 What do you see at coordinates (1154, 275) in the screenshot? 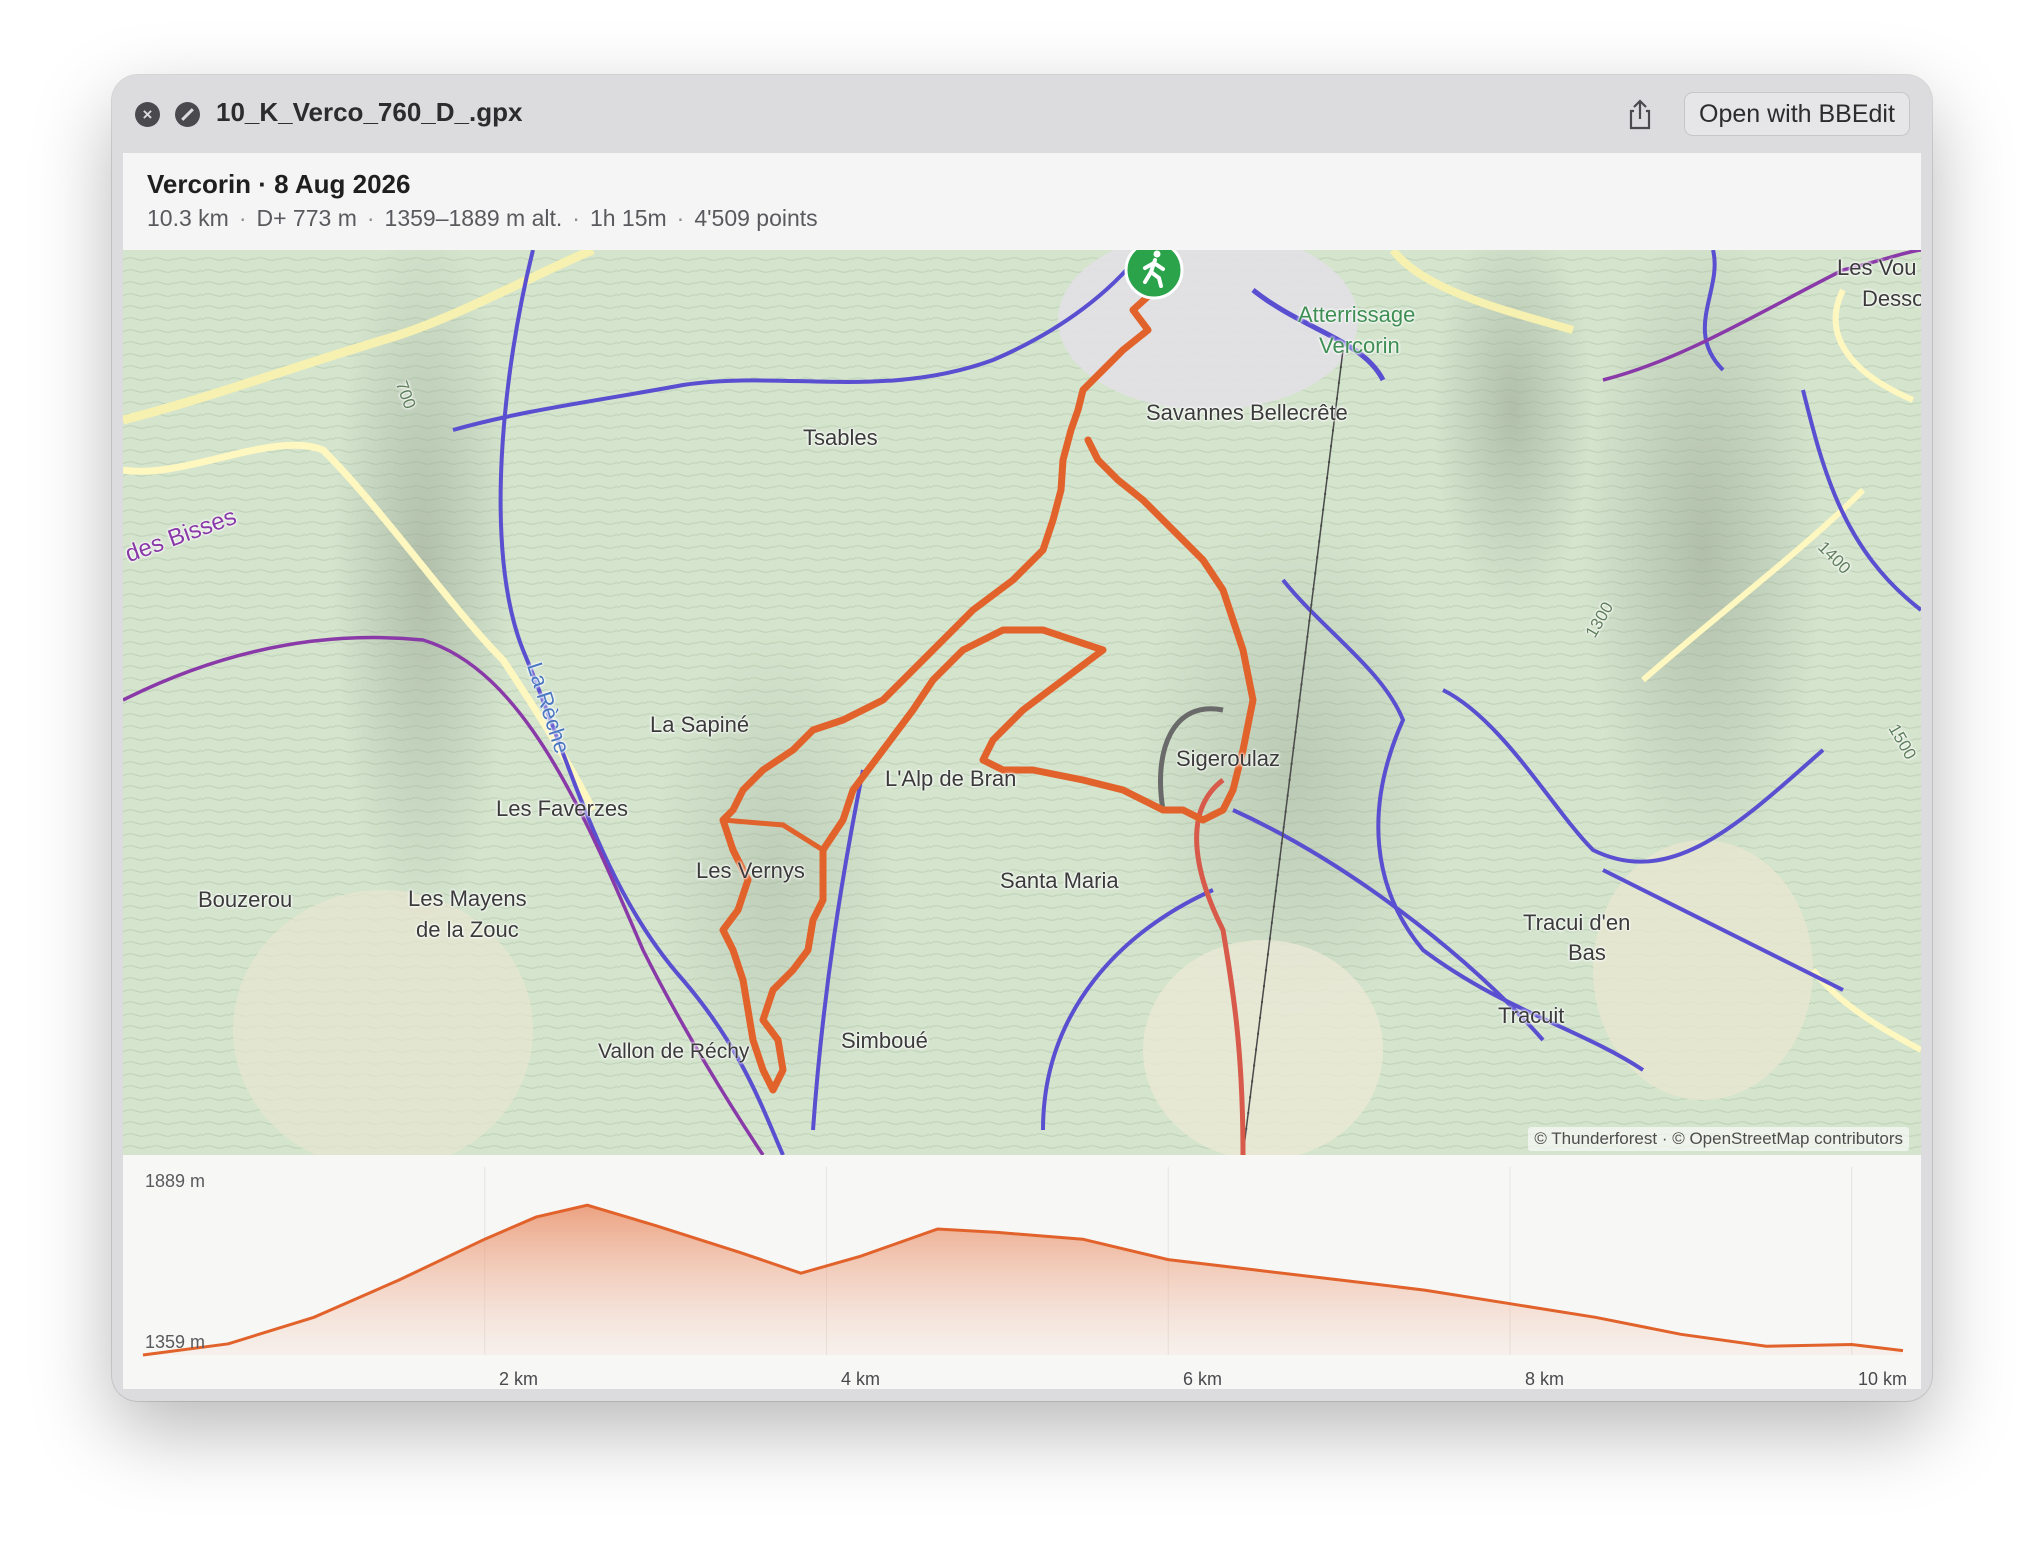
I see `start-marker` at bounding box center [1154, 275].